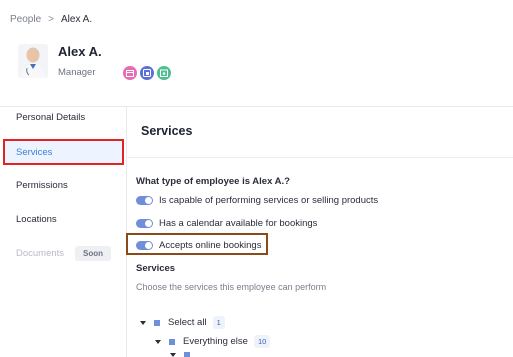 The height and width of the screenshot is (357, 513). Describe the element at coordinates (218, 322) in the screenshot. I see `count-badge: 1` at that location.